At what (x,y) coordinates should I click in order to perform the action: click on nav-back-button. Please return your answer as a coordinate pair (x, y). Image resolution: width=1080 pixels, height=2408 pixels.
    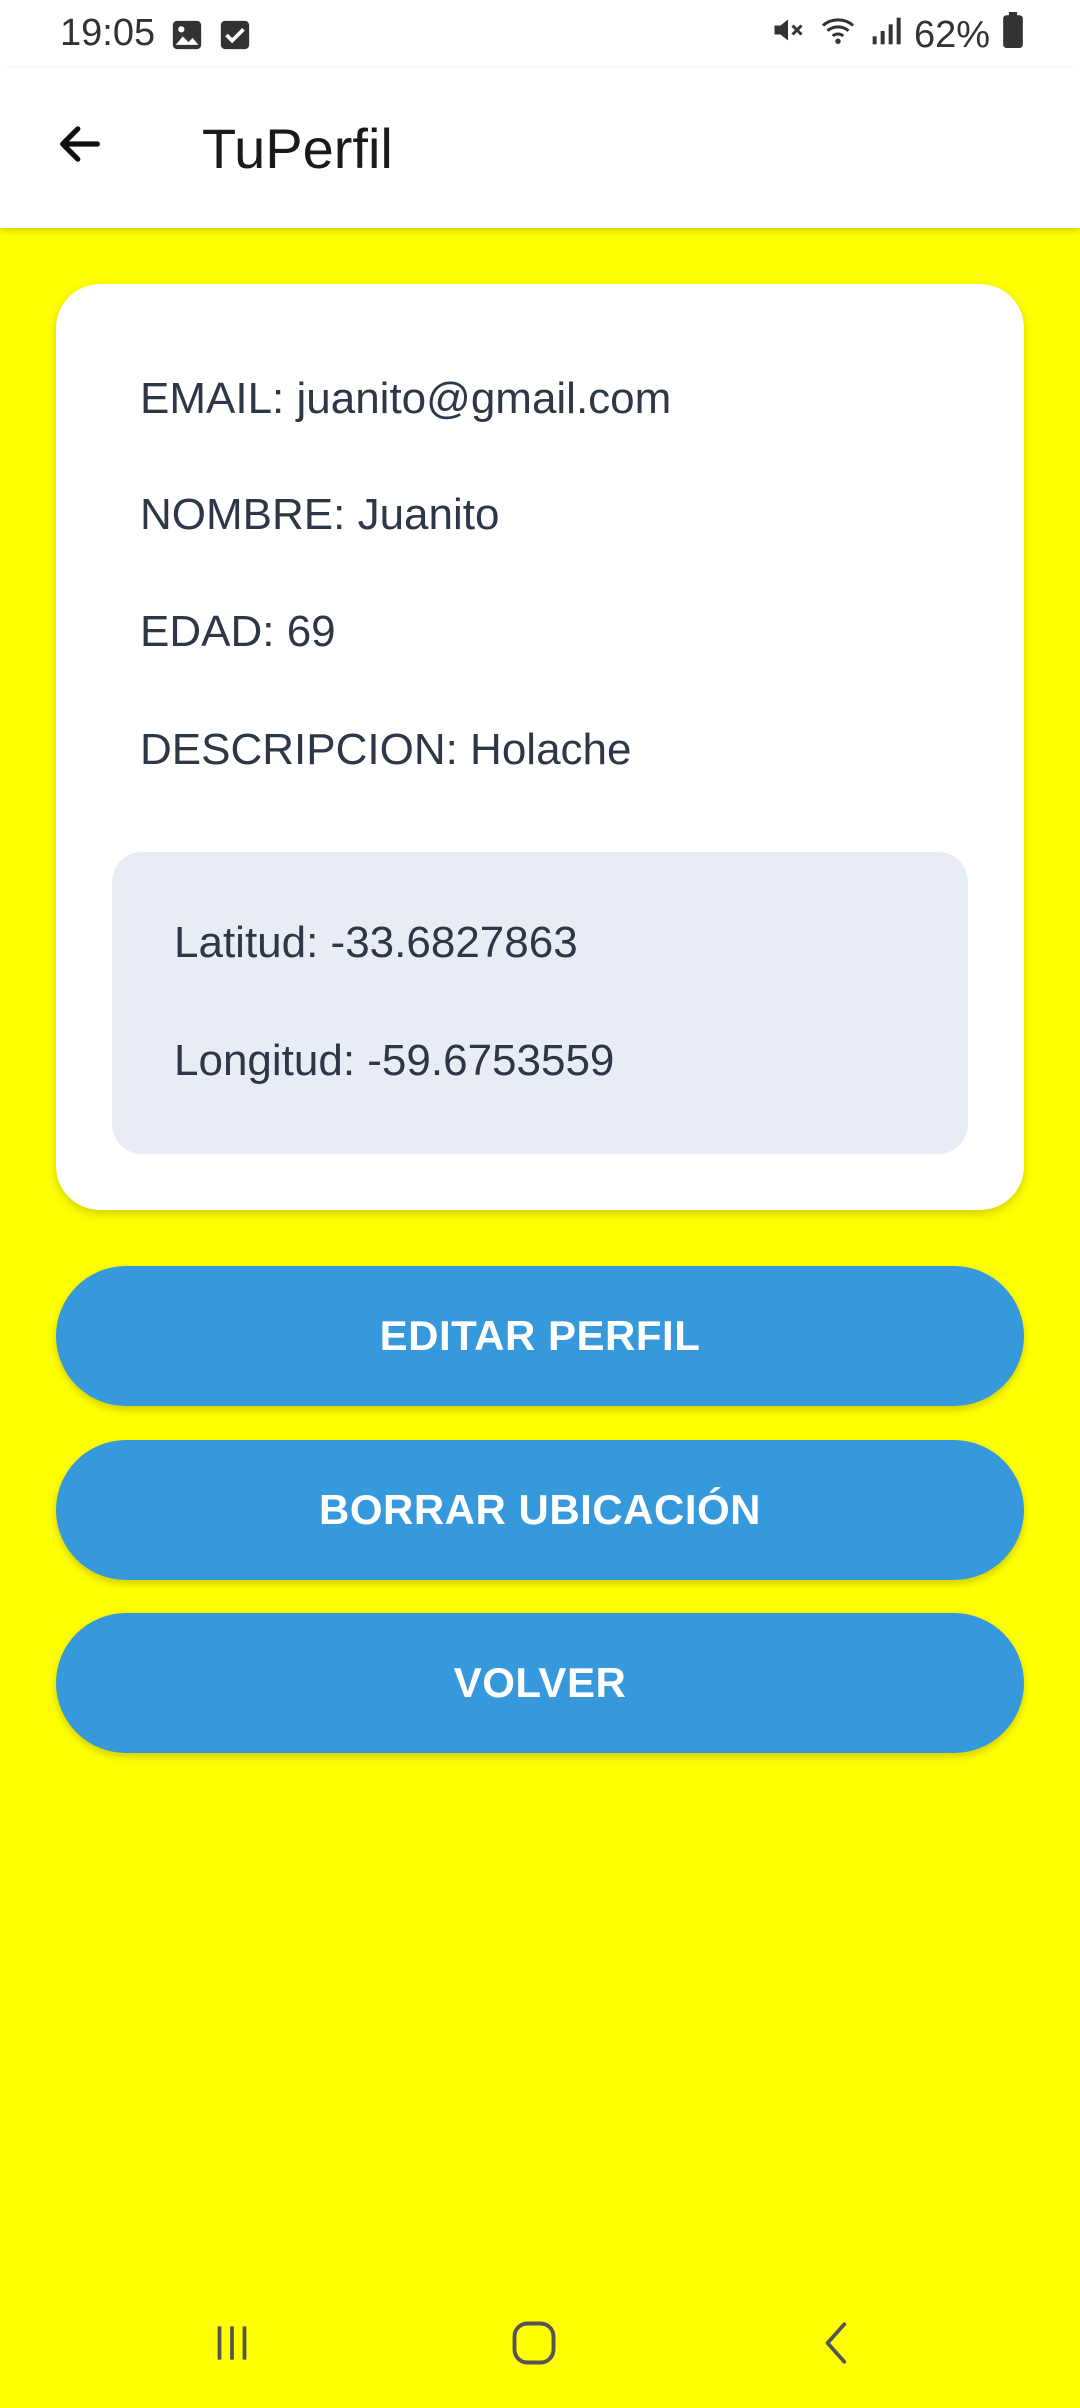
    Looking at the image, I should click on (838, 2345).